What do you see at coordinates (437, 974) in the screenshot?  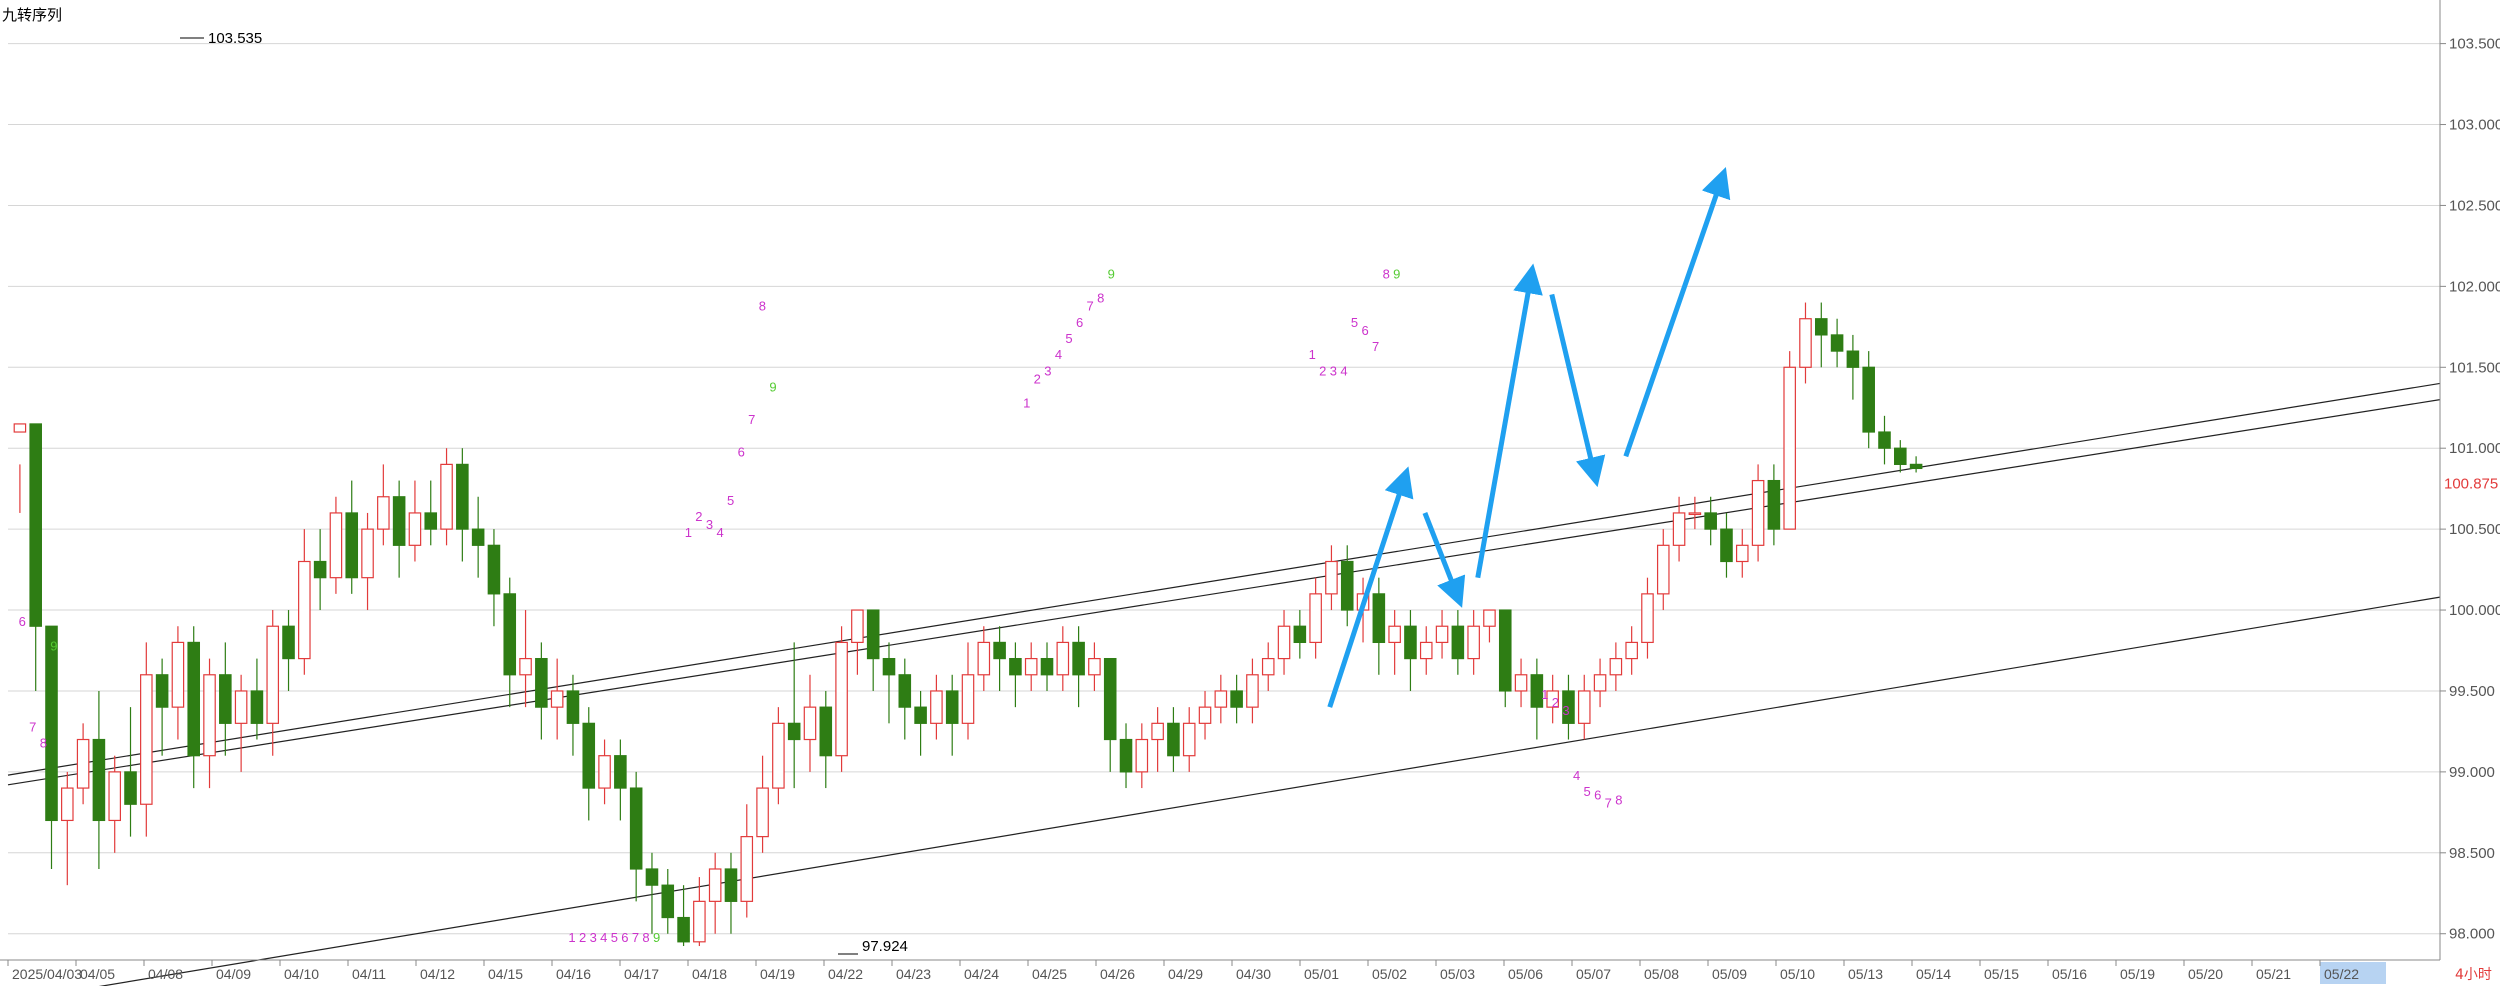 I see `x-tick-label: 04/12` at bounding box center [437, 974].